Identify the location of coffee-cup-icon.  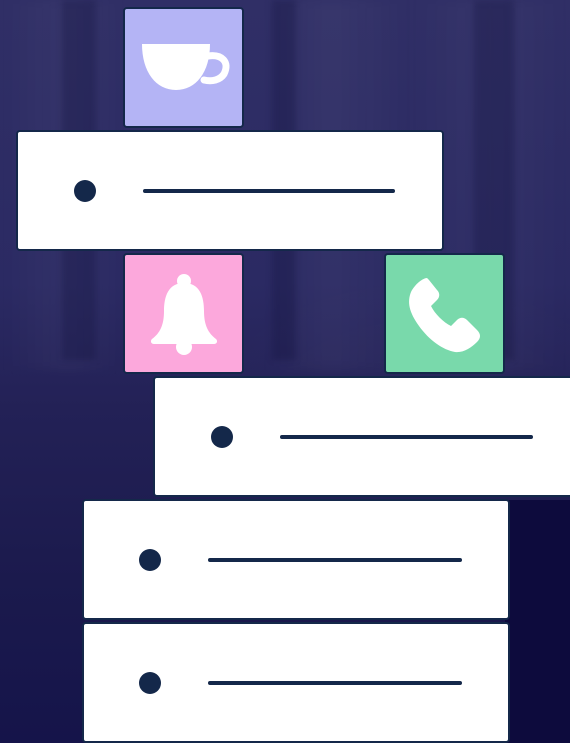
(185, 66).